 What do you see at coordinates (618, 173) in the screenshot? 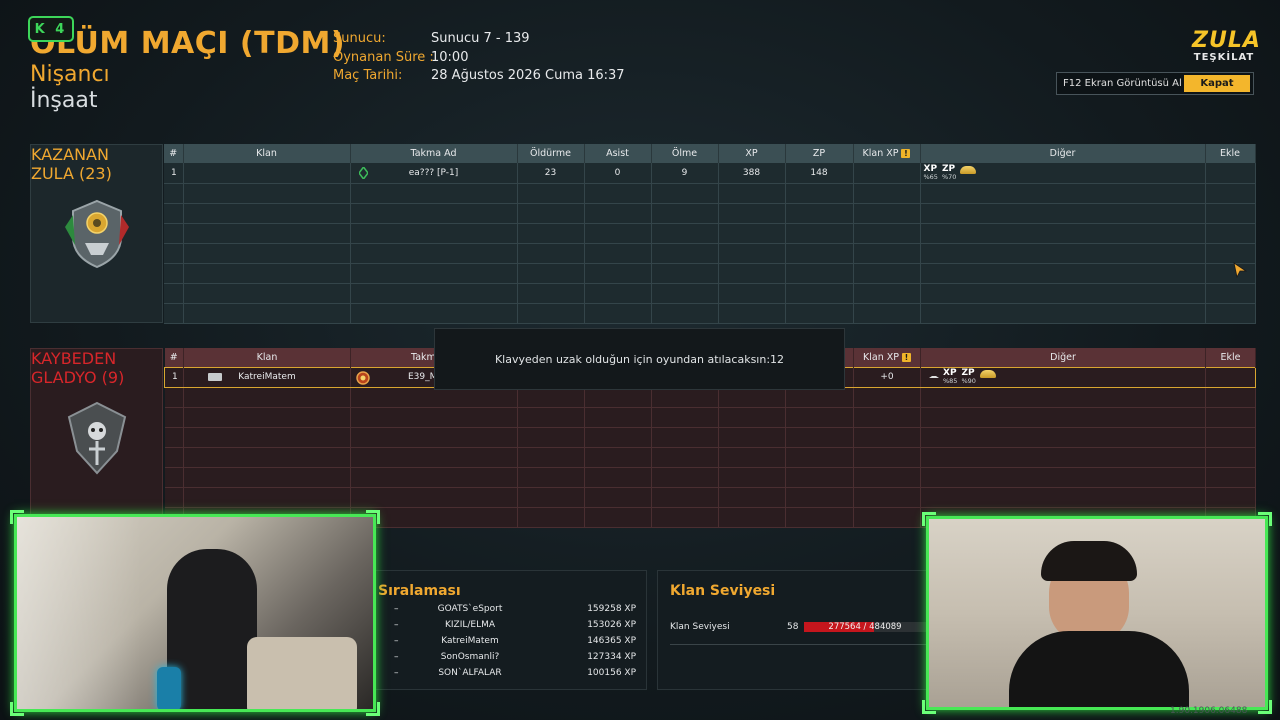
I see `row-assists: 0` at bounding box center [618, 173].